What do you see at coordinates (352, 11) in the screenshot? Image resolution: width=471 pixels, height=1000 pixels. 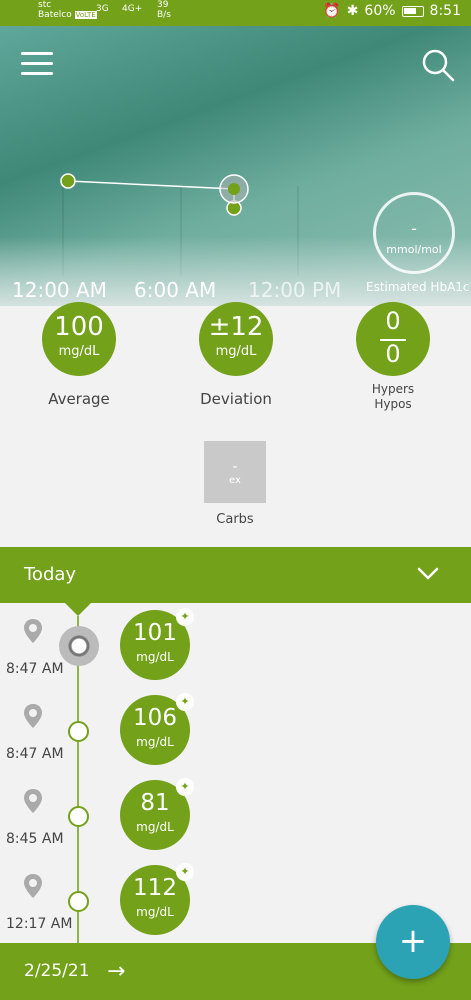 I see `bluetooth-icon: ✱` at bounding box center [352, 11].